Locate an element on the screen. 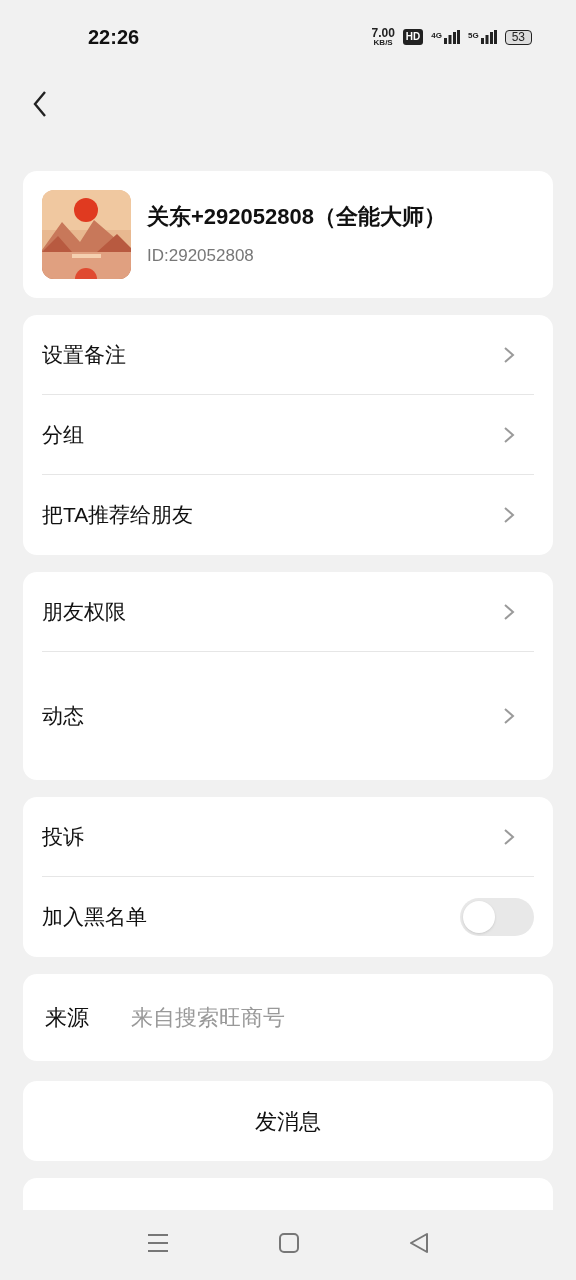  source-value: 来自搜索旺商号 is located at coordinates (208, 1018).